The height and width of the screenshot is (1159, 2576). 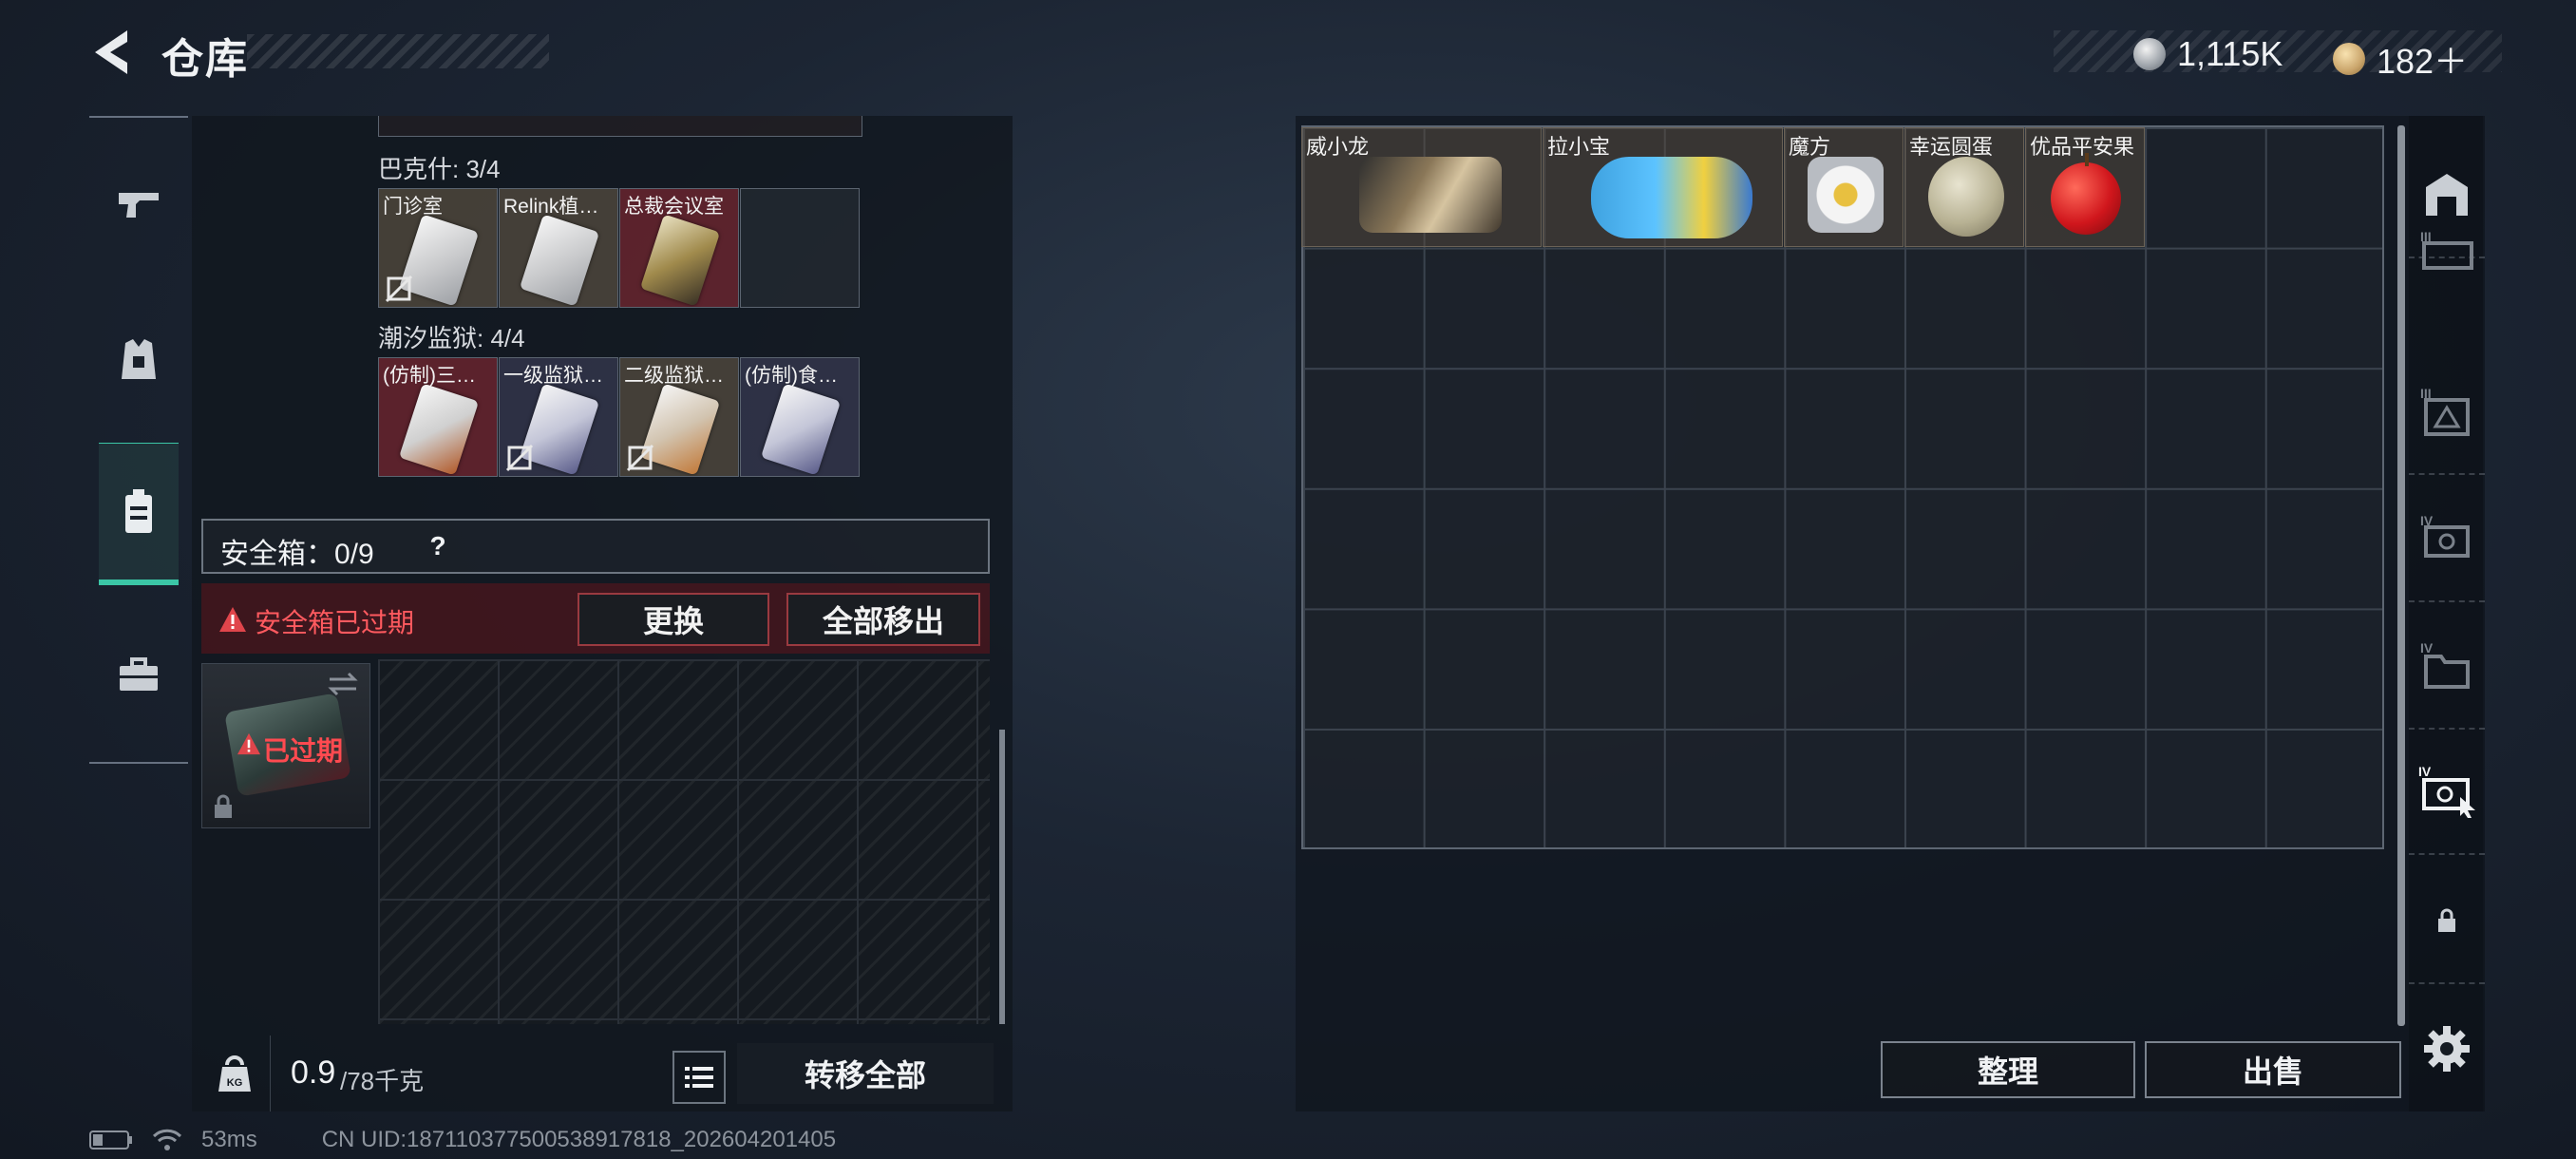 I want to click on page-title: 仓库, so click(x=205, y=59).